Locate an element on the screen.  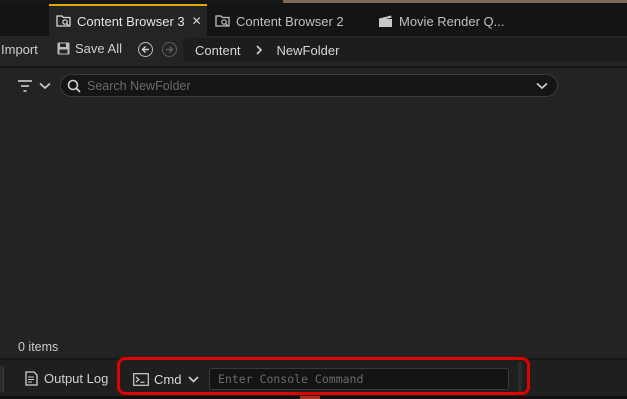
drawer-handle is located at coordinates (2, 379).